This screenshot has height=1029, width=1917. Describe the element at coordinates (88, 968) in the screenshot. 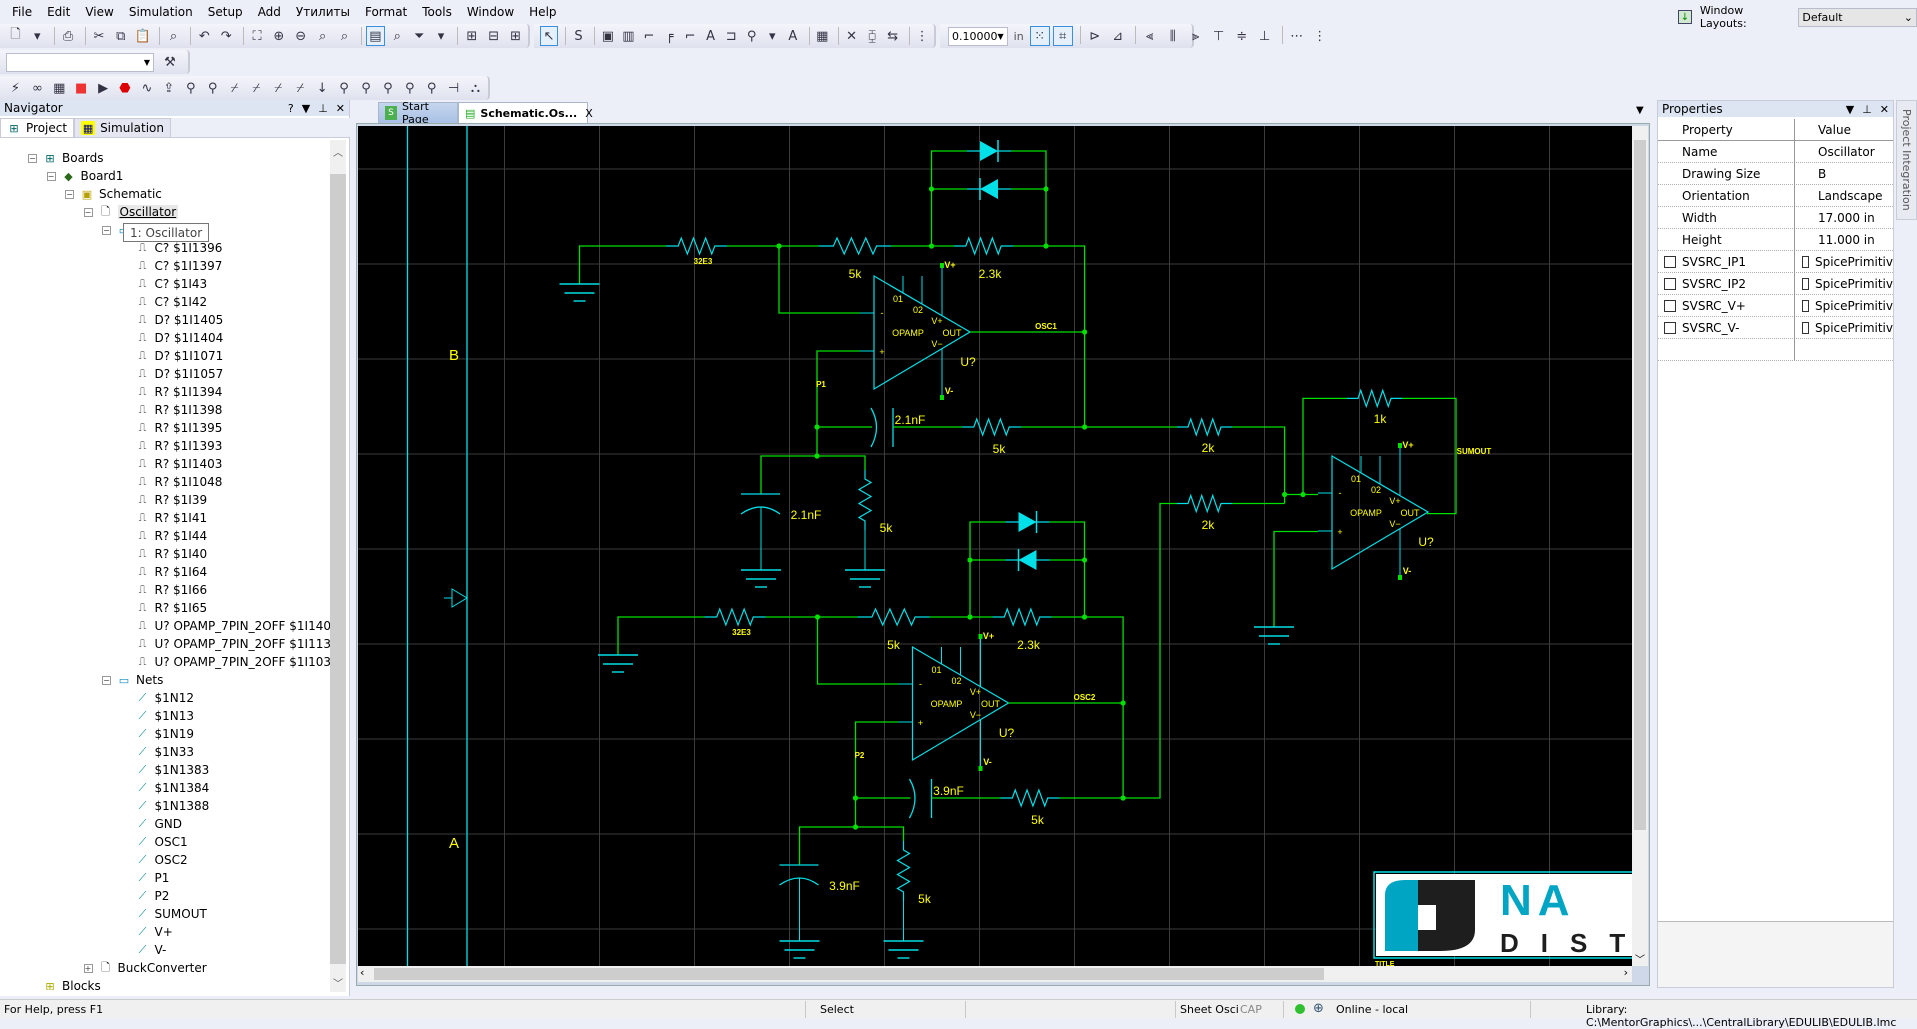

I see `expand-icon: +` at that location.